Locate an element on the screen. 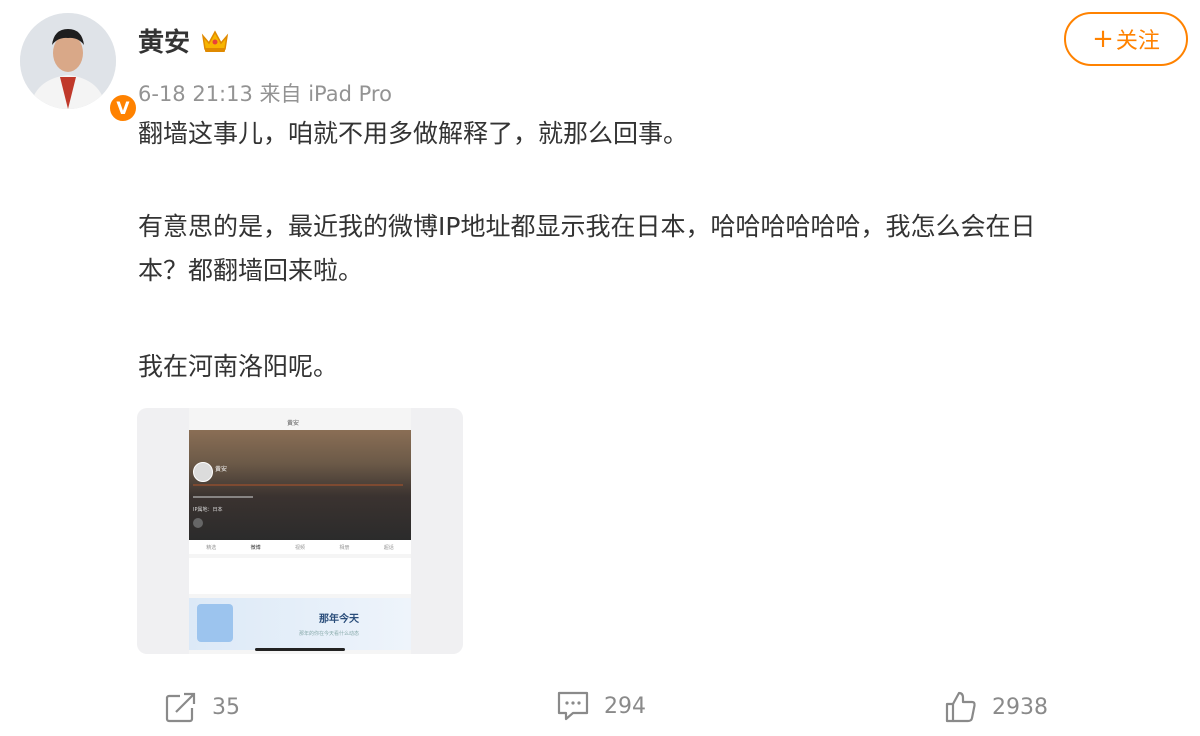  crown-icon is located at coordinates (215, 41).